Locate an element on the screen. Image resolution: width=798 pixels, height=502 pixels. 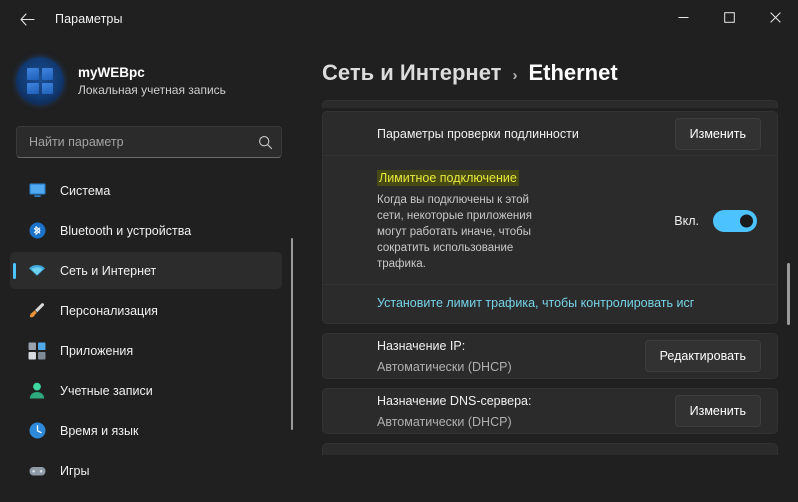
back-arrow-icon is located at coordinates (27, 19).